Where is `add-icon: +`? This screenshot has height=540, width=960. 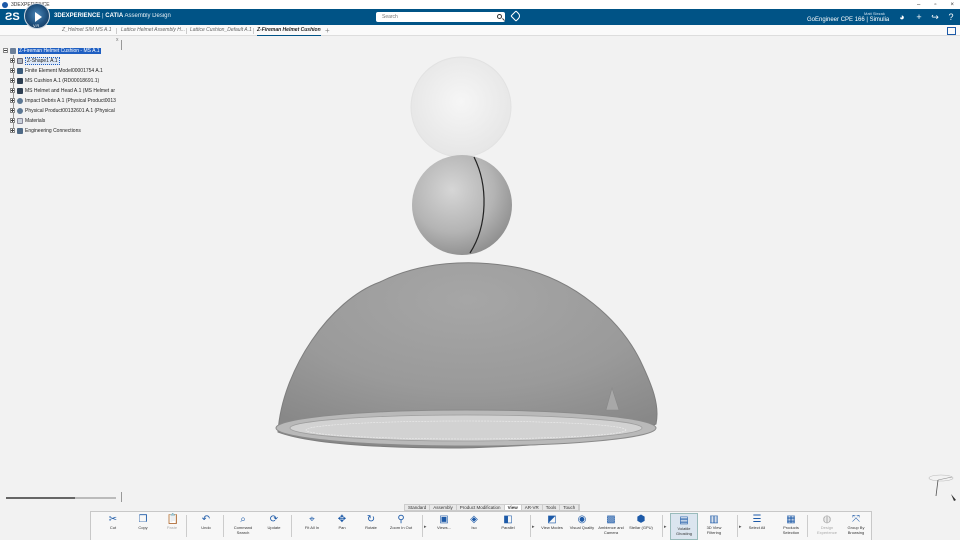
add-icon: + is located at coordinates (919, 17).